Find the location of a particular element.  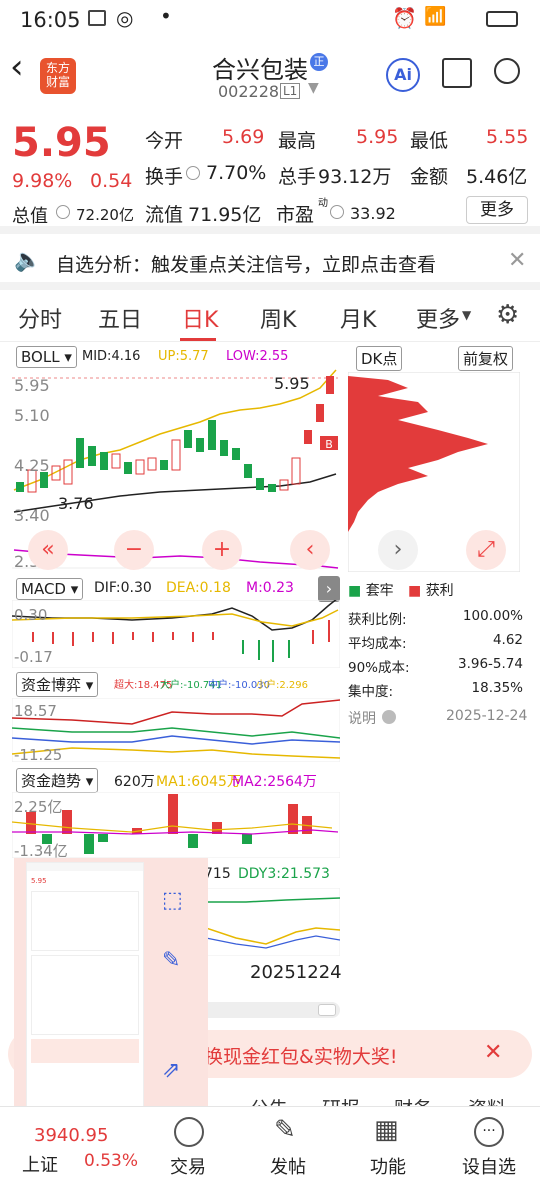

post-icon: ✎ is located at coordinates (285, 1130).